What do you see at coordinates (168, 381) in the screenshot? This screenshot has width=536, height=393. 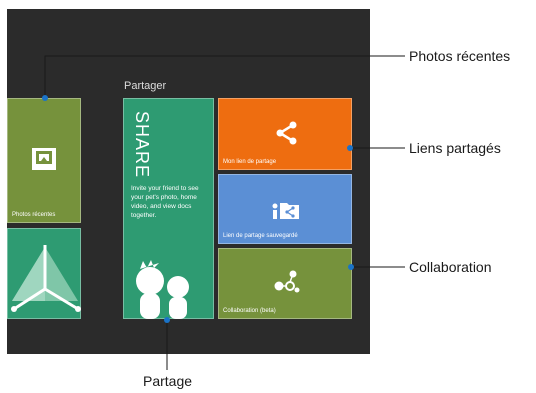 I see `callout-partage: Partage` at bounding box center [168, 381].